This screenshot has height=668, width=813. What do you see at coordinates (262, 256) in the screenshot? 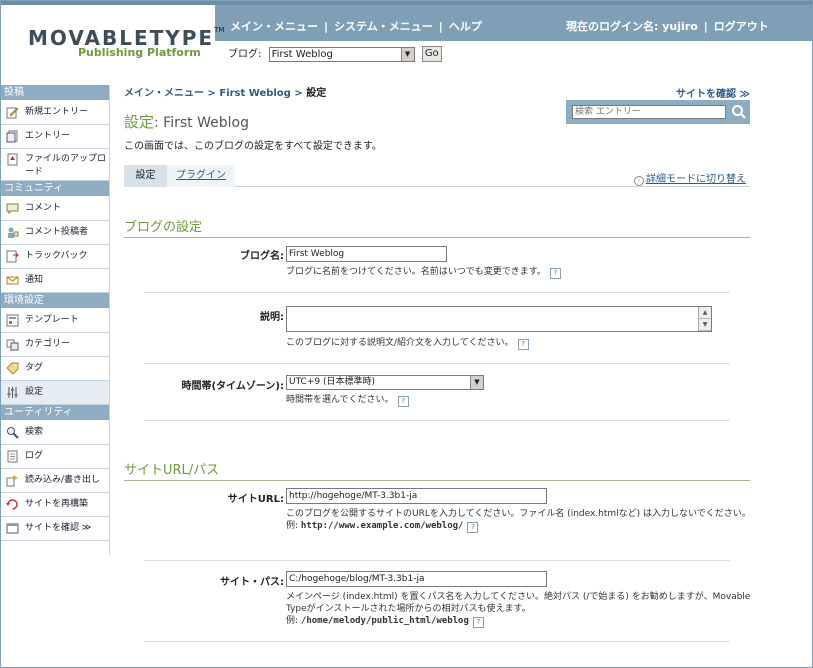
I see `blog-name-label: ブログ名:` at bounding box center [262, 256].